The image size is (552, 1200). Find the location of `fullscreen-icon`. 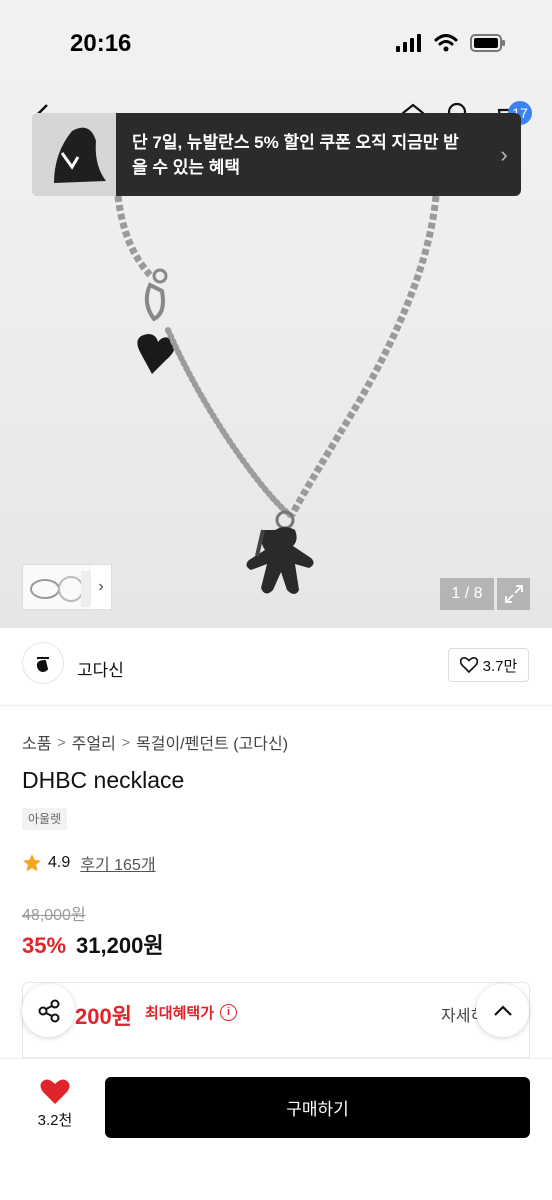

fullscreen-icon is located at coordinates (513, 594).